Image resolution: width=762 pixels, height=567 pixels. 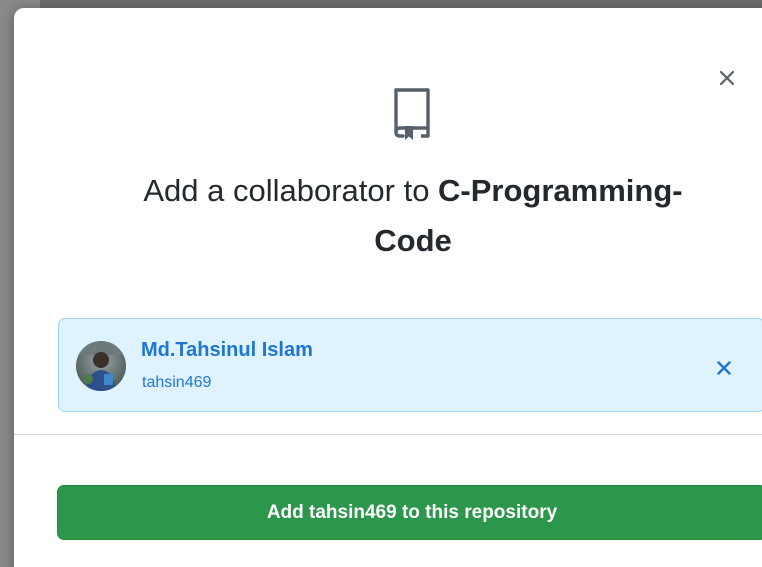 I want to click on divider, so click(x=388, y=434).